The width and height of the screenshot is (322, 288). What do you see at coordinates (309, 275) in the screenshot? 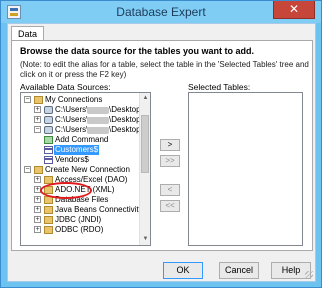
I see `resize-grip-icon` at bounding box center [309, 275].